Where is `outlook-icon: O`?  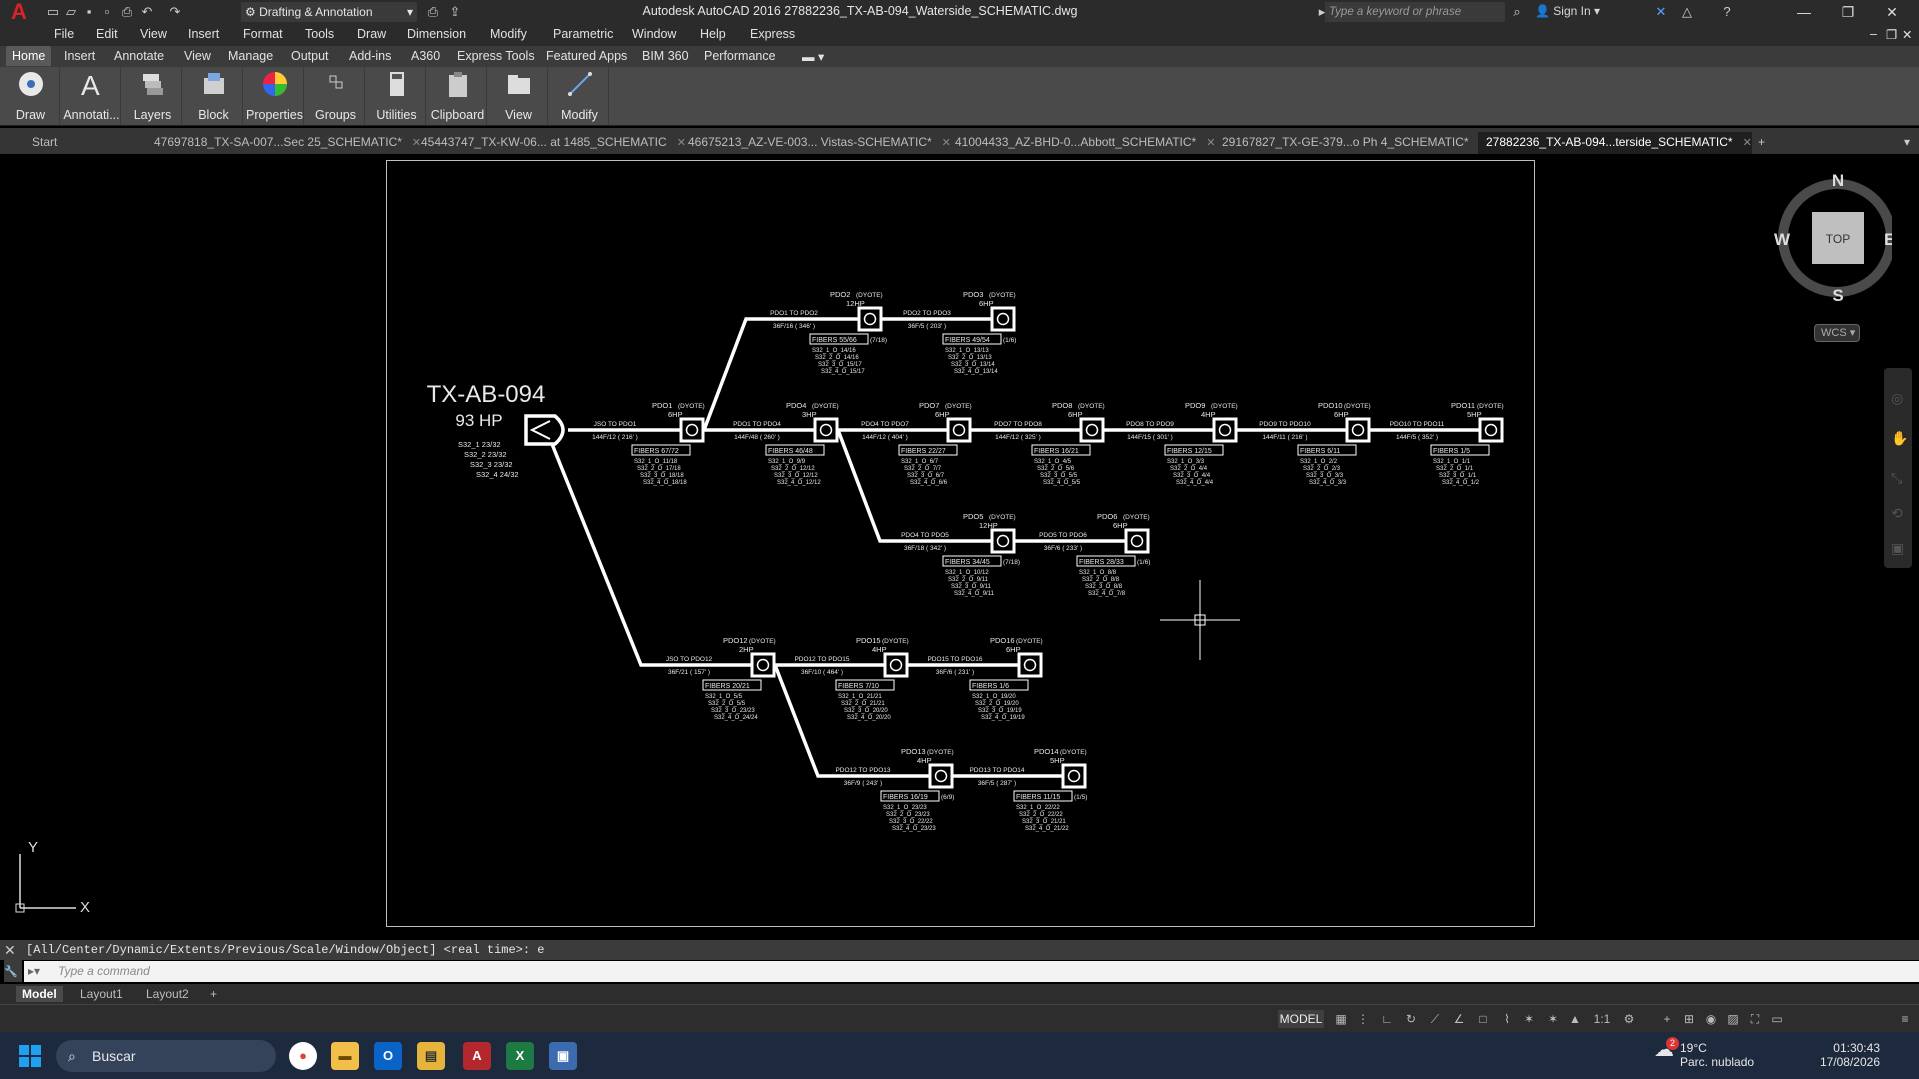
outlook-icon: O is located at coordinates (388, 1056).